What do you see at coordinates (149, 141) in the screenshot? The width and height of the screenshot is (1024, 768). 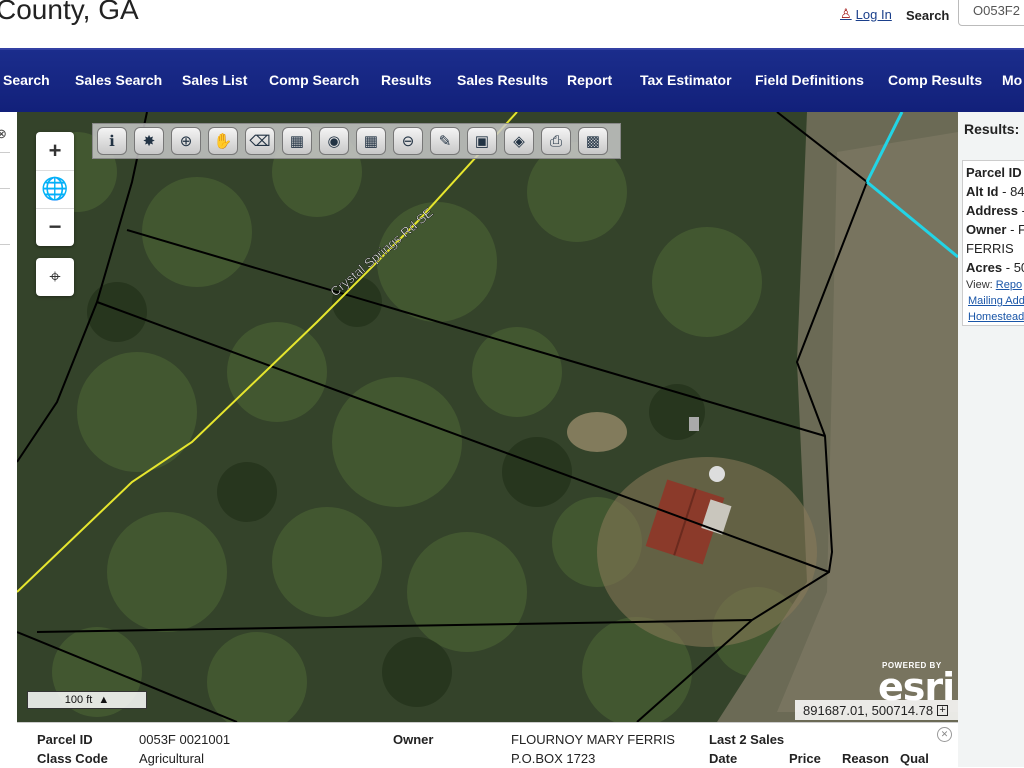 I see `identify-icon: ✸` at bounding box center [149, 141].